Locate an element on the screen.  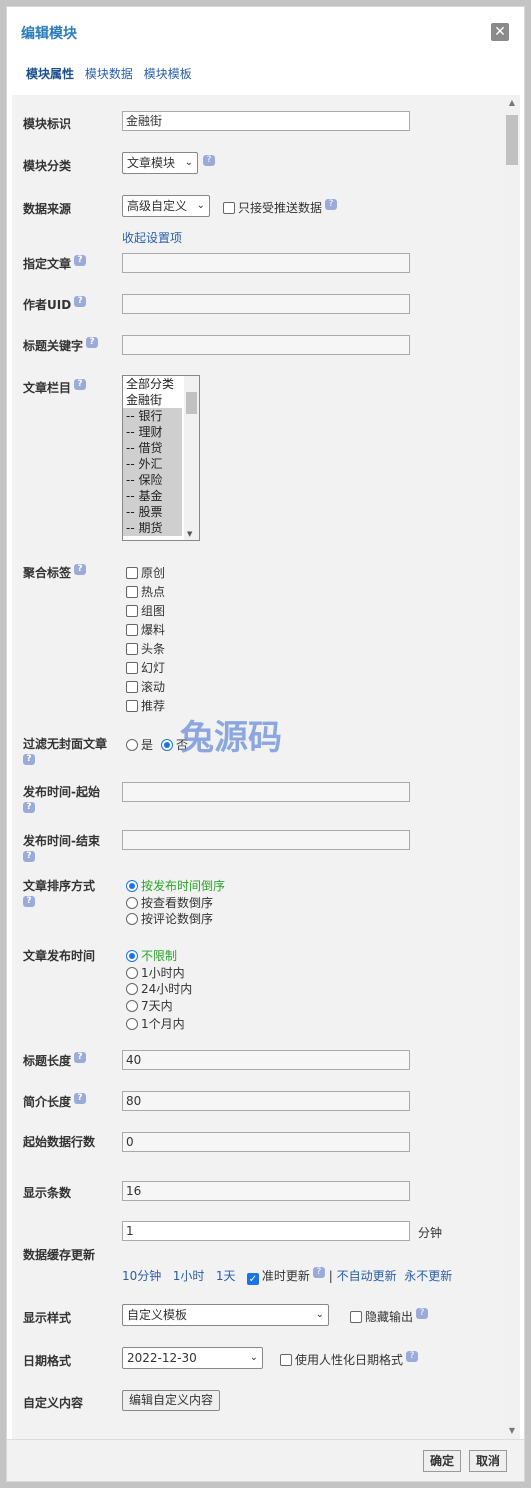
pub-end-label: 发布时间-结束? is located at coordinates (61, 848).